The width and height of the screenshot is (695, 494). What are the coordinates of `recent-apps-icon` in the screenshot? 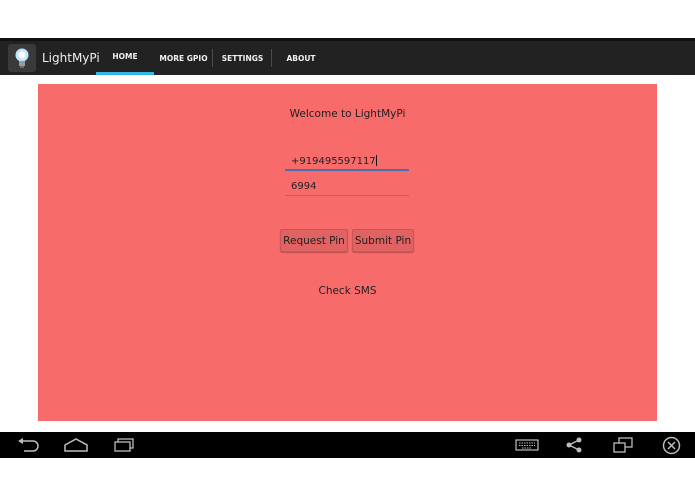 It's located at (124, 445).